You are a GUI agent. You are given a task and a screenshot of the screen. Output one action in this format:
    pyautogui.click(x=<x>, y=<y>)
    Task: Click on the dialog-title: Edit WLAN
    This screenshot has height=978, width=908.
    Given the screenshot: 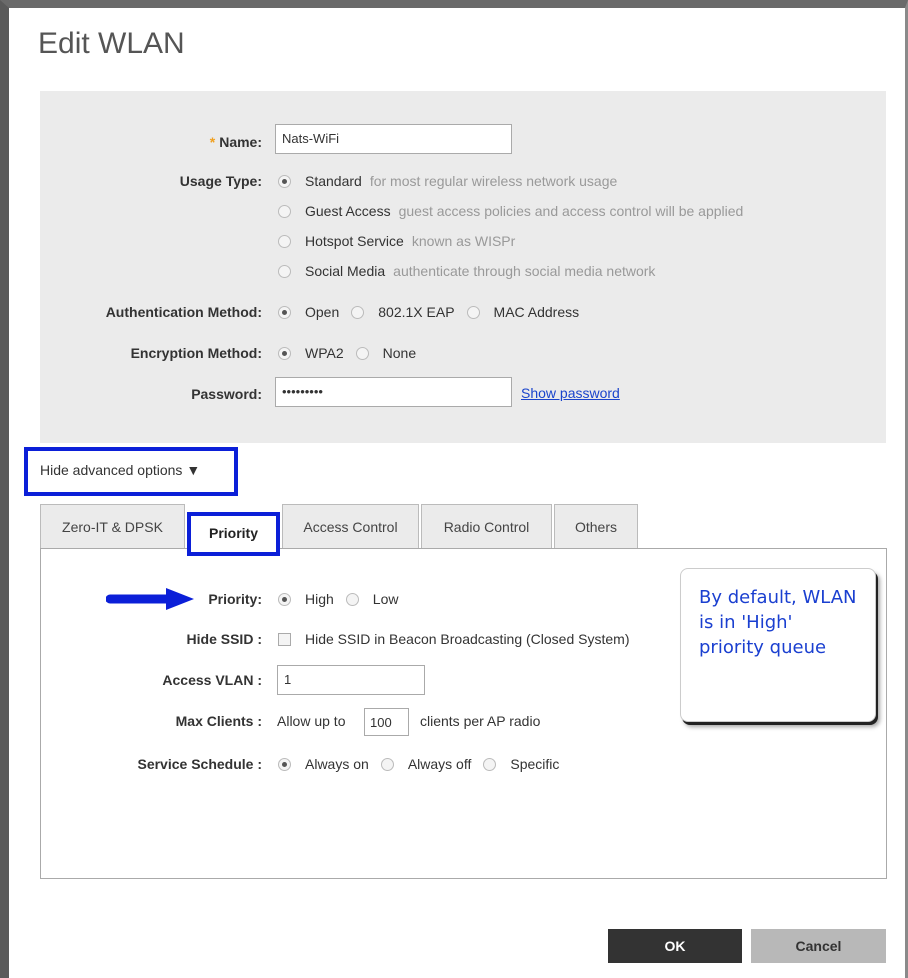 What is the action you would take?
    pyautogui.click(x=111, y=43)
    